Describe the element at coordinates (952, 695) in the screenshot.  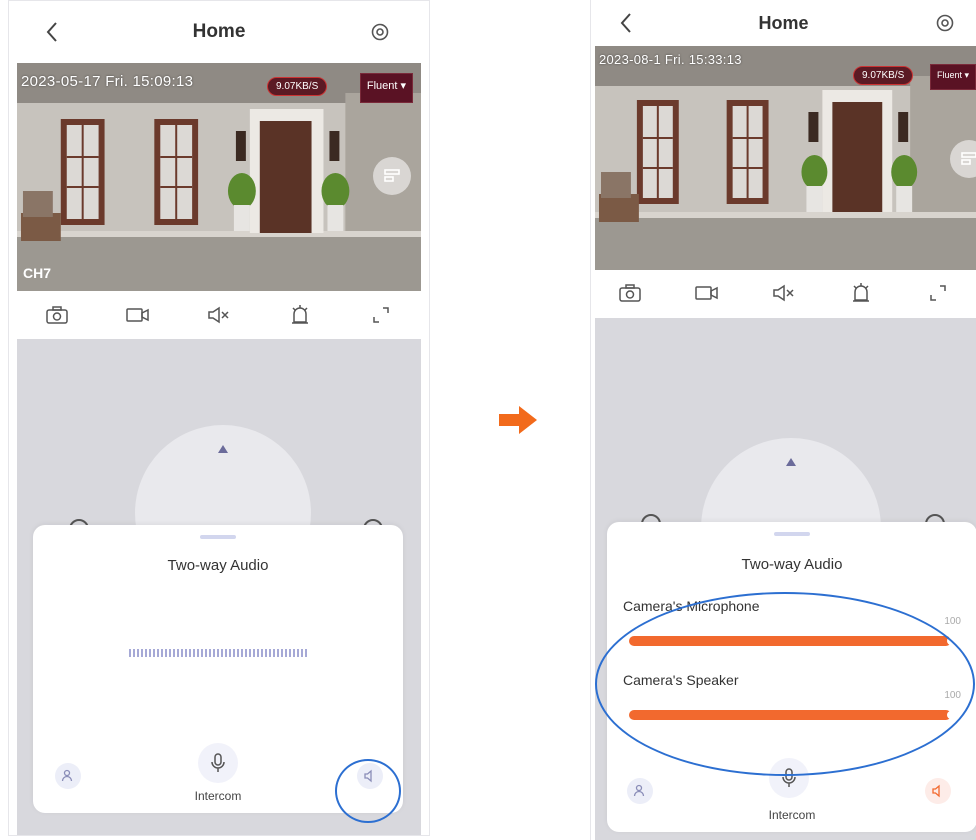
I see `speaker-value: 100` at that location.